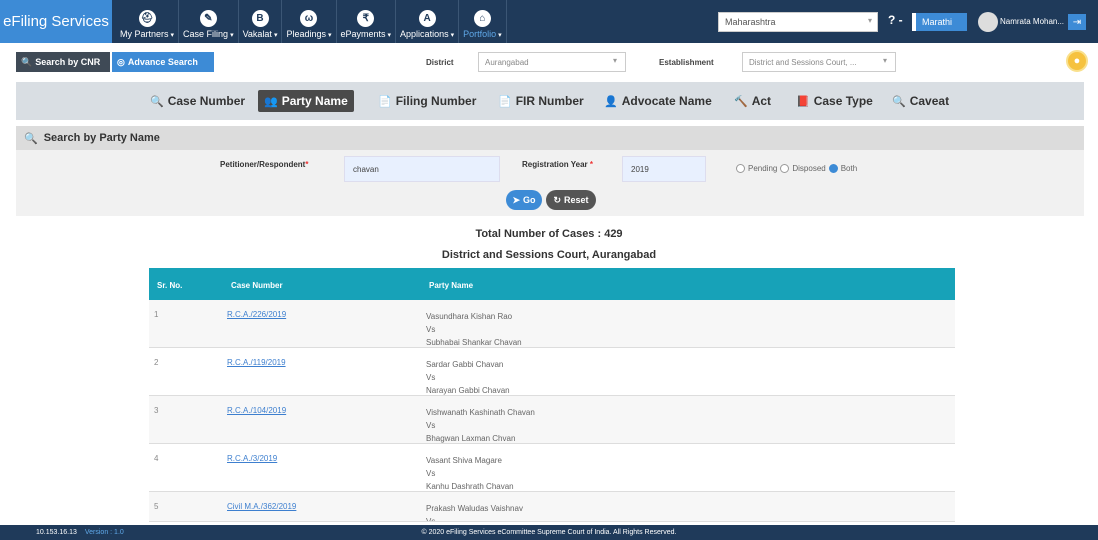 The height and width of the screenshot is (540, 1098). Describe the element at coordinates (256, 410) in the screenshot. I see `case-number-link: R.C.A./104/2019` at that location.